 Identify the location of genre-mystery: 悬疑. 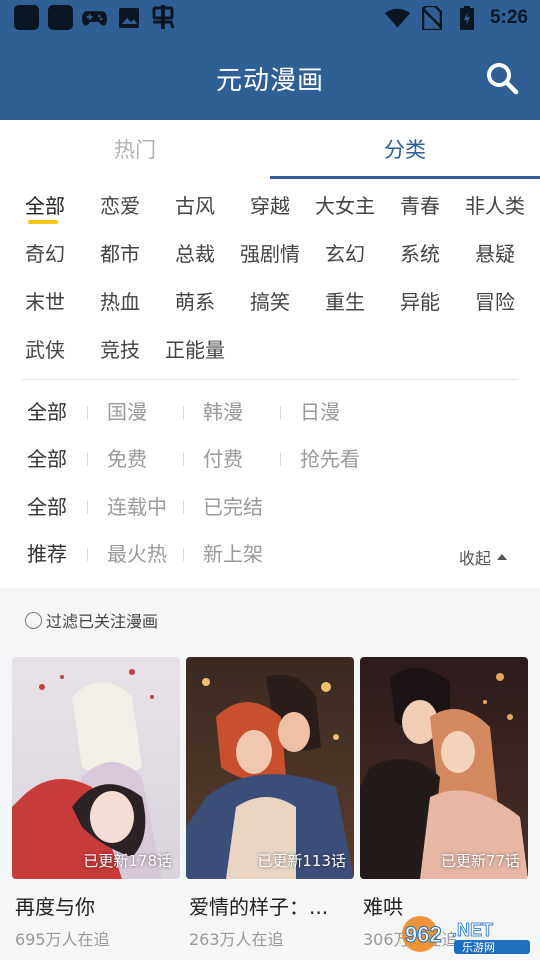
(495, 252).